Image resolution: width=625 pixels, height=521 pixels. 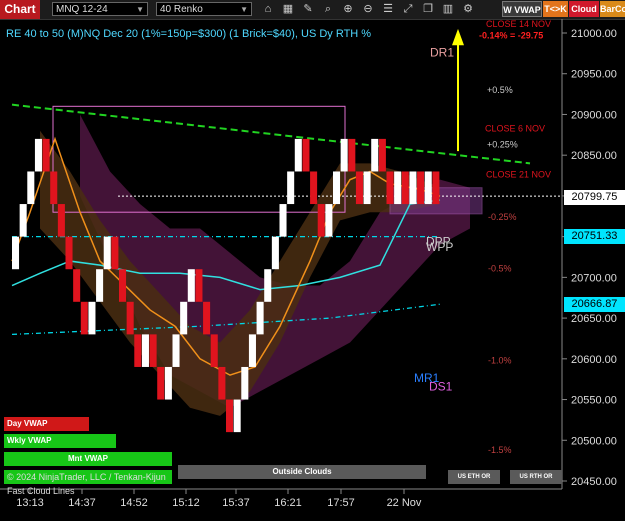 What do you see at coordinates (468, 9) in the screenshot?
I see `properties-icon: ⚙` at bounding box center [468, 9].